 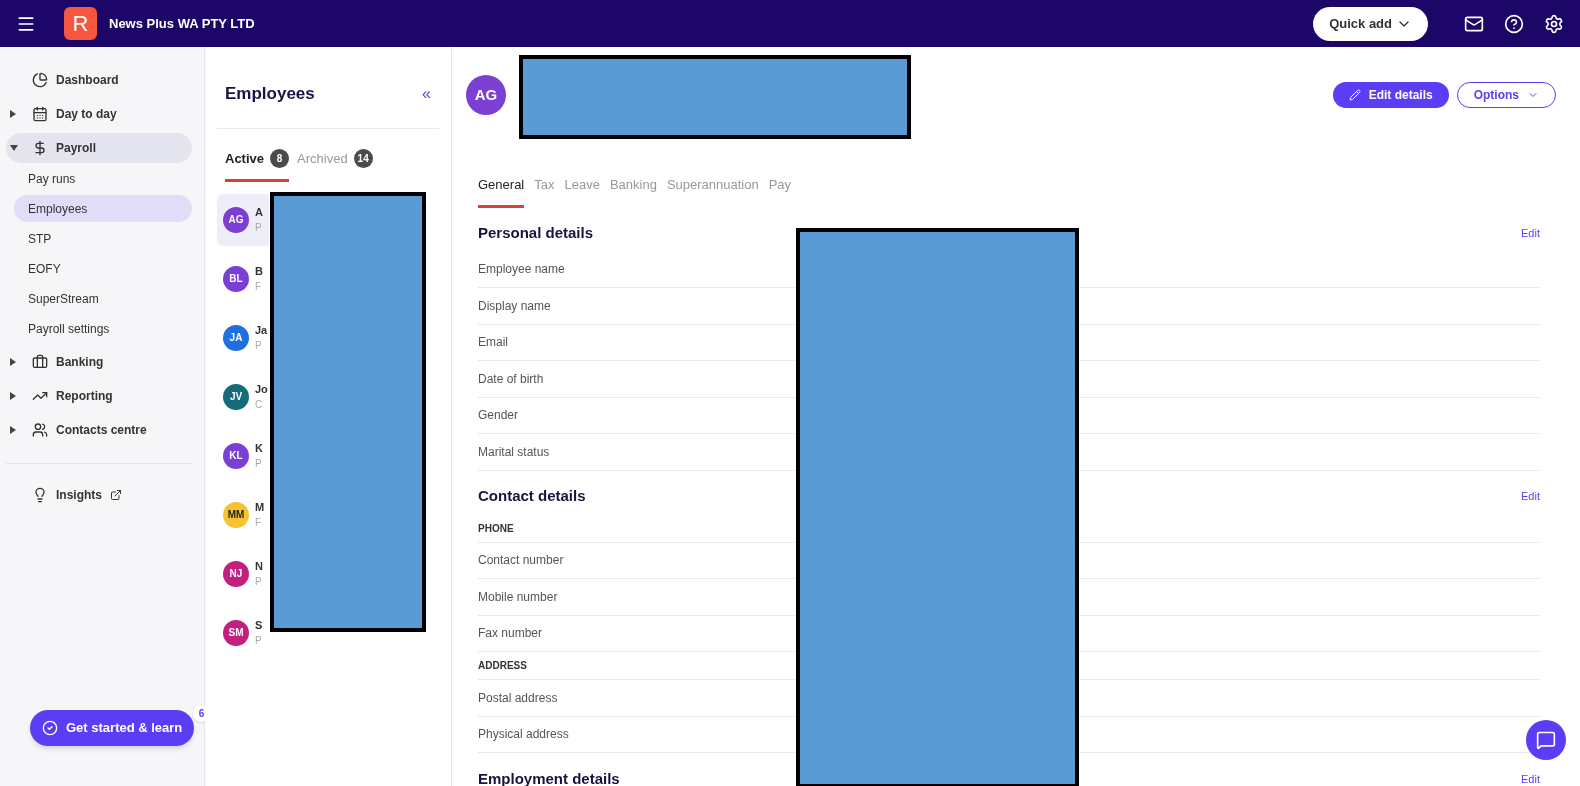 I want to click on avatar: NJ, so click(x=236, y=573).